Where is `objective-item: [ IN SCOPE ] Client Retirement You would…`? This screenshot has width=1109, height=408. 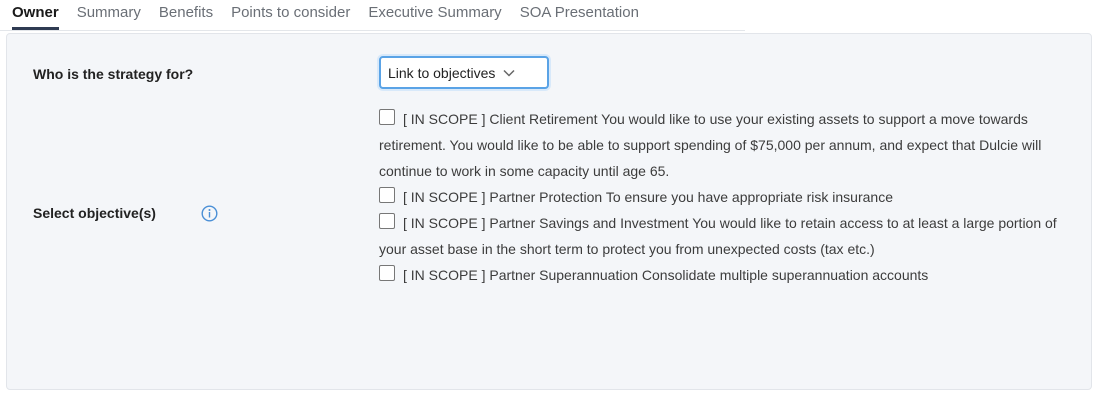
objective-item: [ IN SCOPE ] Client Retirement You would… is located at coordinates (724, 145).